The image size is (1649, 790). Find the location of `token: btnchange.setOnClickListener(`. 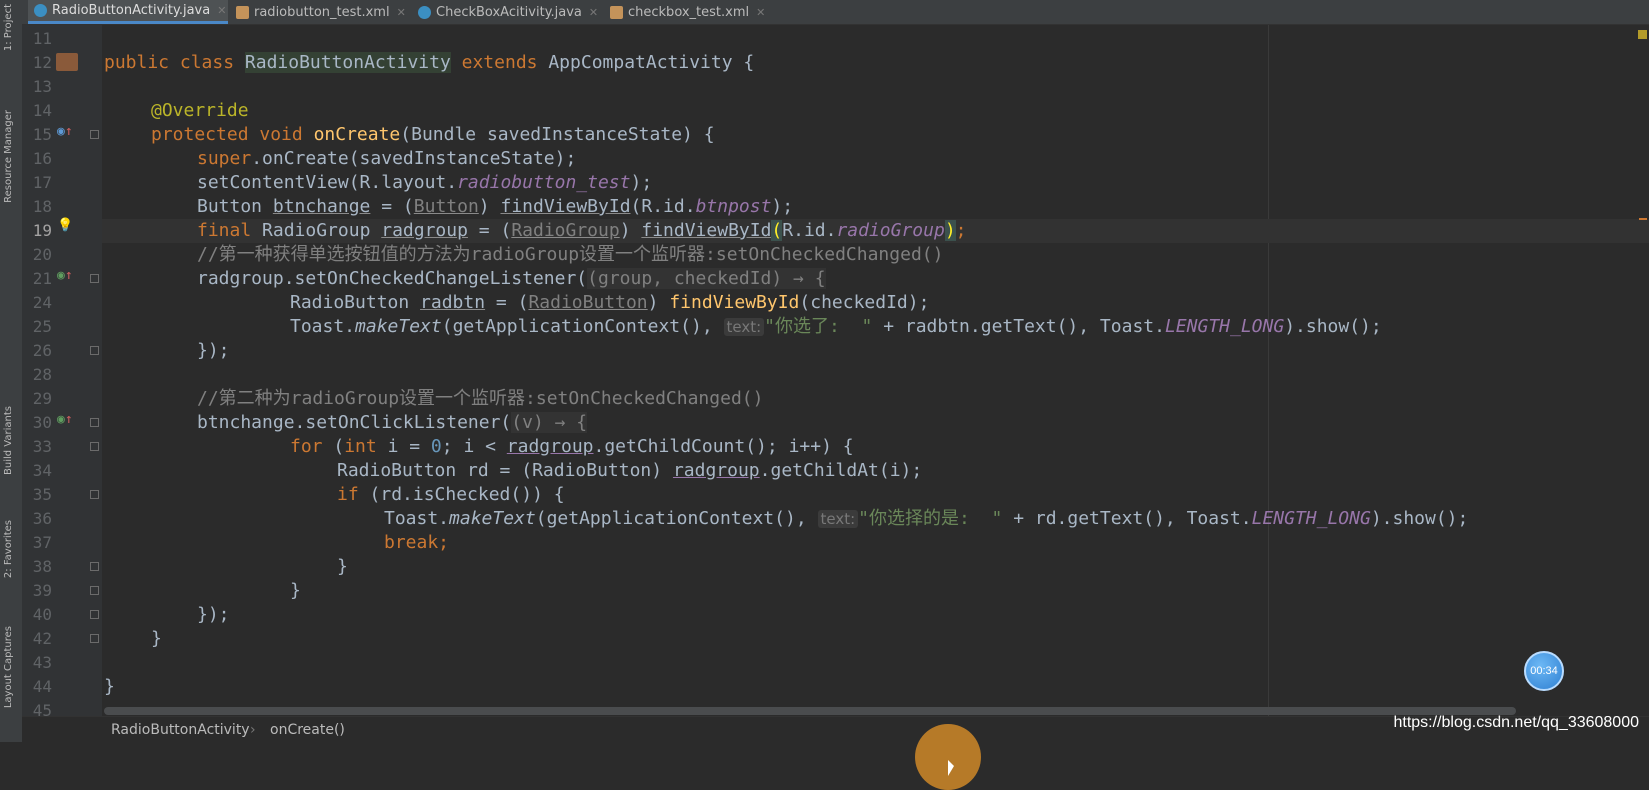

token: btnchange.setOnClickListener( is located at coordinates (354, 422).